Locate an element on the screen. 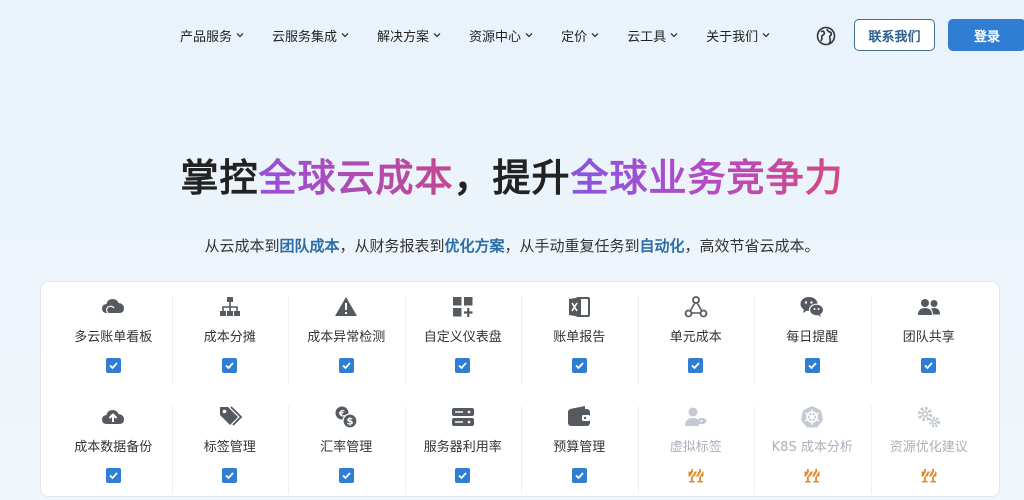  hierarchy-icon is located at coordinates (229, 306).